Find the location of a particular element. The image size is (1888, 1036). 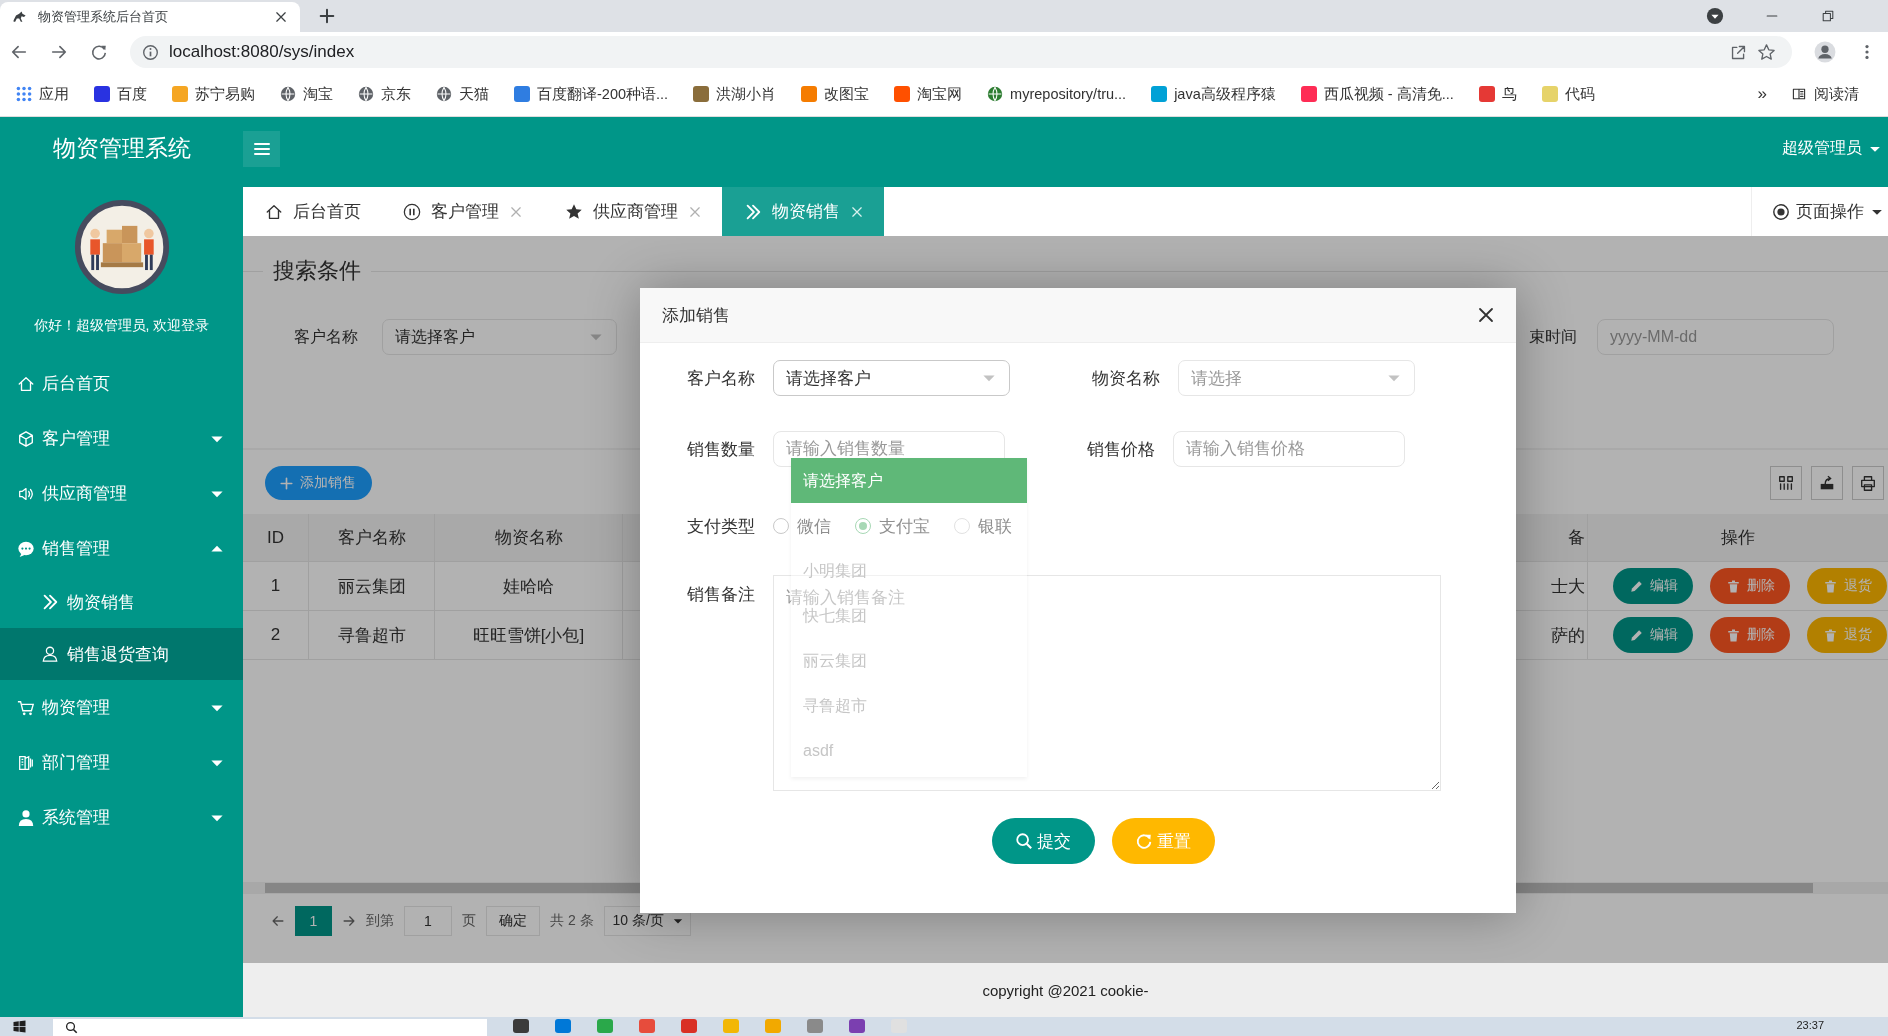

table-cell-text: 萨的 is located at coordinates (1568, 635).